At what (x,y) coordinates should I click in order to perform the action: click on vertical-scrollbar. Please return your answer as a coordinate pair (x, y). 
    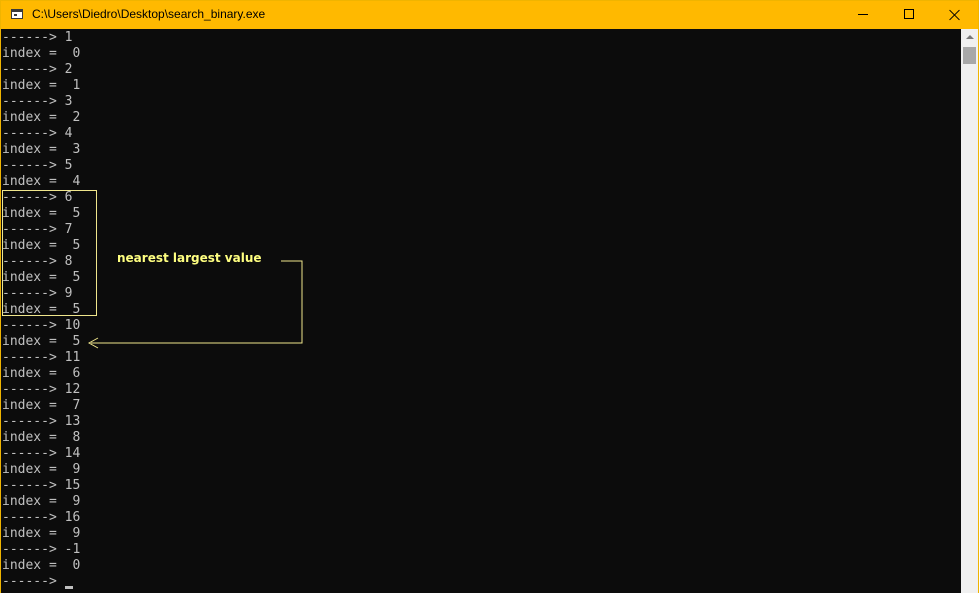
    Looking at the image, I should click on (969, 311).